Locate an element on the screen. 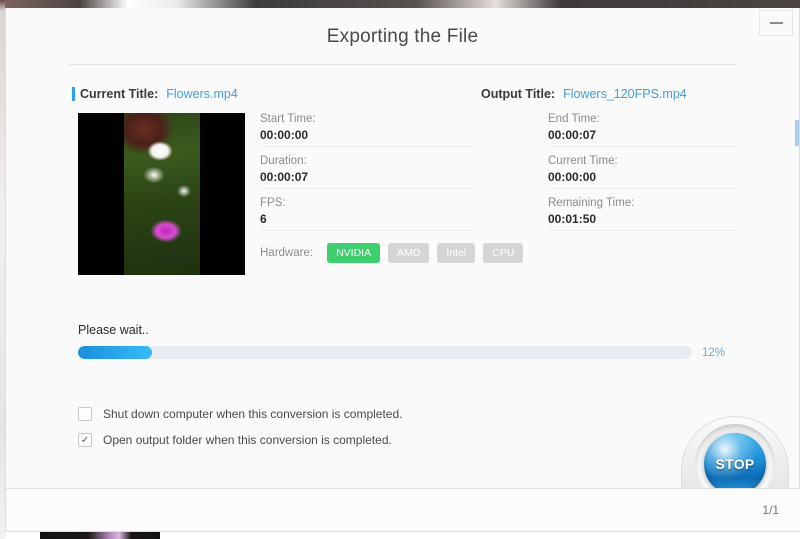 Image resolution: width=800 pixels, height=539 pixels. hardware-option-amd: AMD is located at coordinates (409, 253).